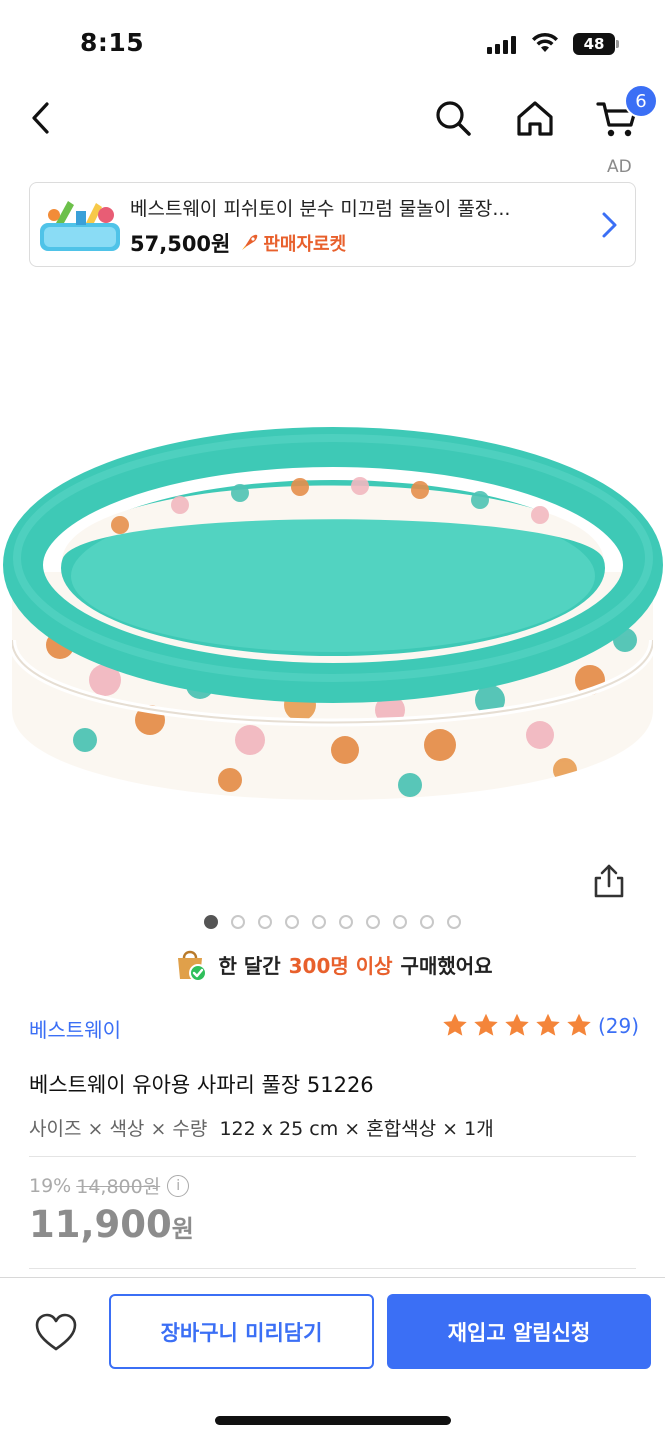 The image size is (665, 1440). I want to click on seller-rocket-badge: 판매자로켓, so click(292, 243).